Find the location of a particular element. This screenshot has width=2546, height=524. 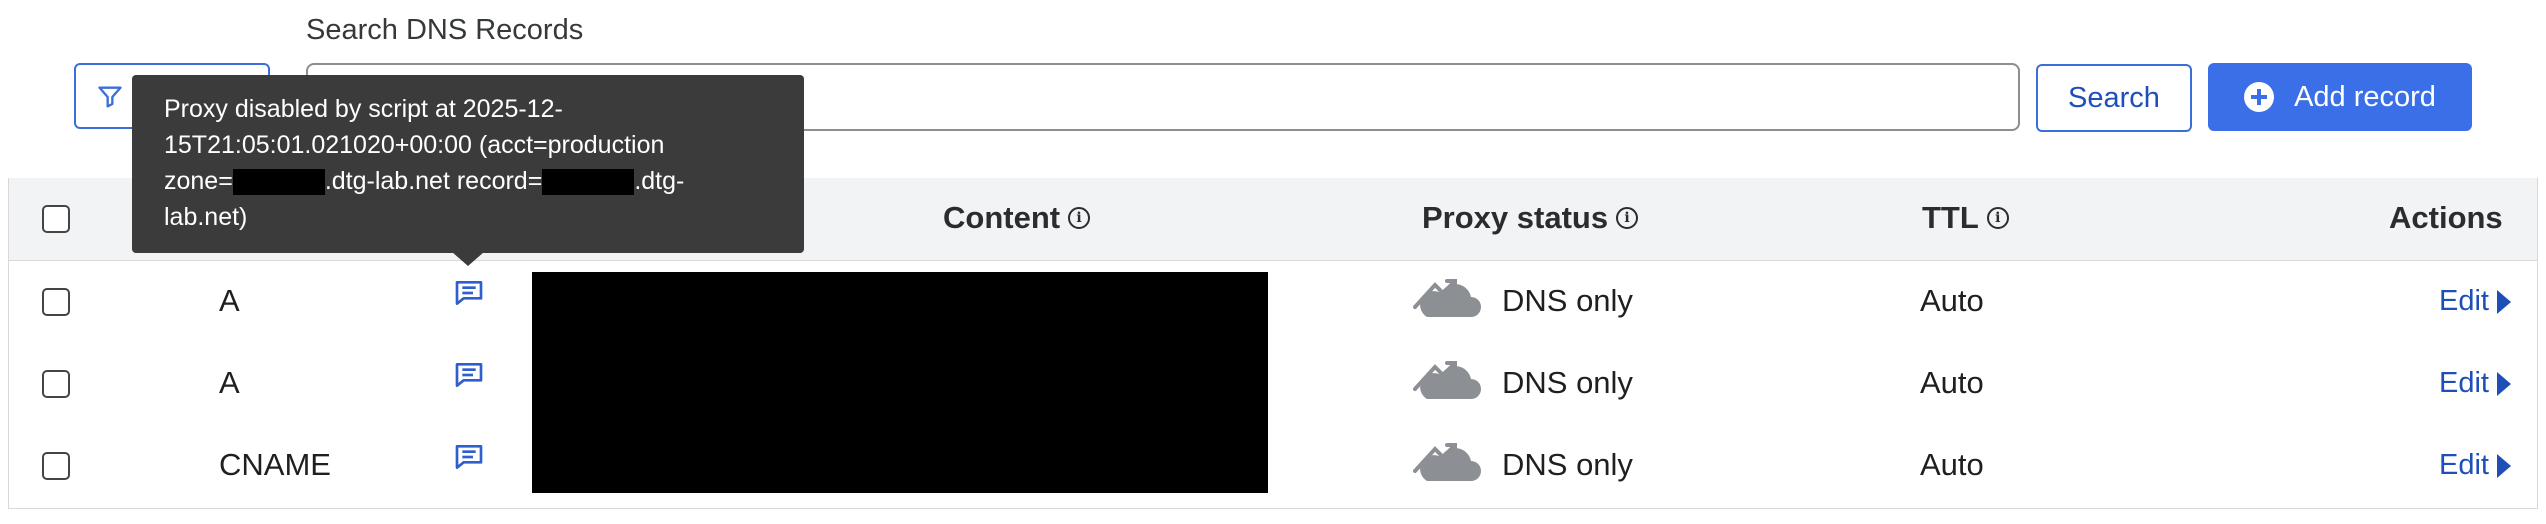

record-type: CNAME is located at coordinates (275, 464).